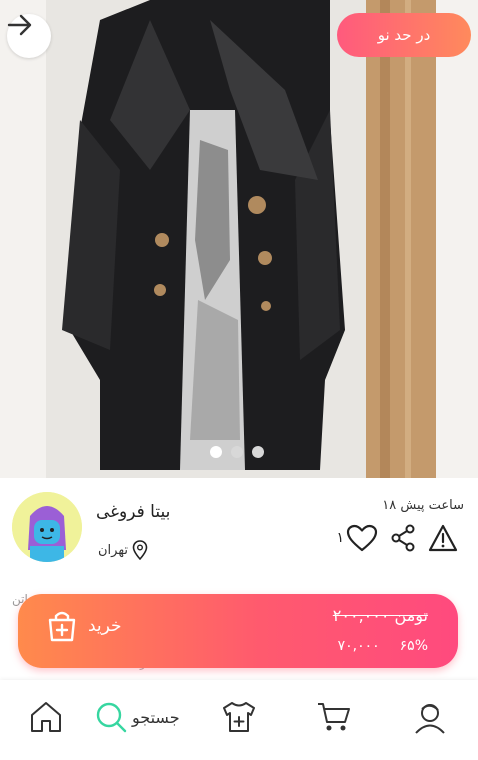 The image size is (478, 760). Describe the element at coordinates (404, 35) in the screenshot. I see `condition-badge: در حد نو` at that location.